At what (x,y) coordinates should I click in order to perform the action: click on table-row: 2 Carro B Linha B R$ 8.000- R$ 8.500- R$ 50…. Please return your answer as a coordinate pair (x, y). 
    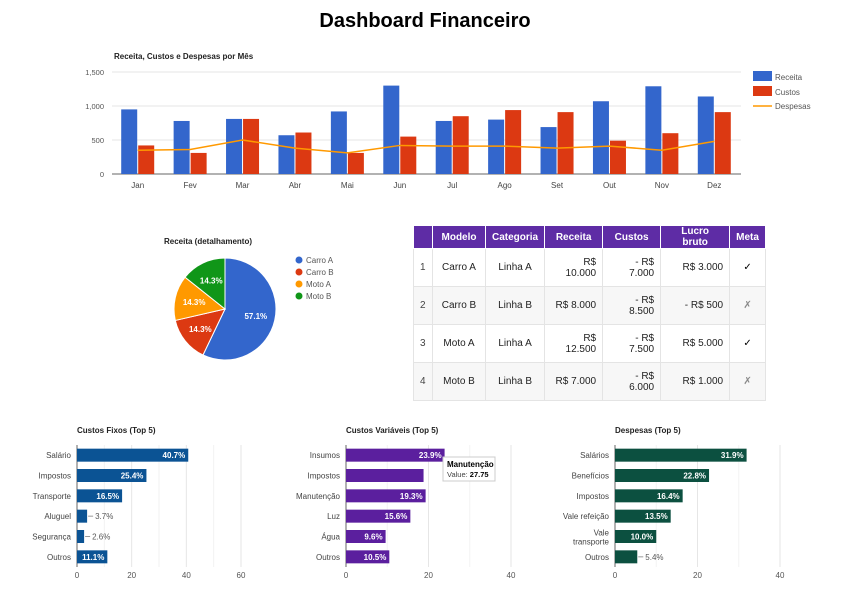
    Looking at the image, I should click on (589, 305).